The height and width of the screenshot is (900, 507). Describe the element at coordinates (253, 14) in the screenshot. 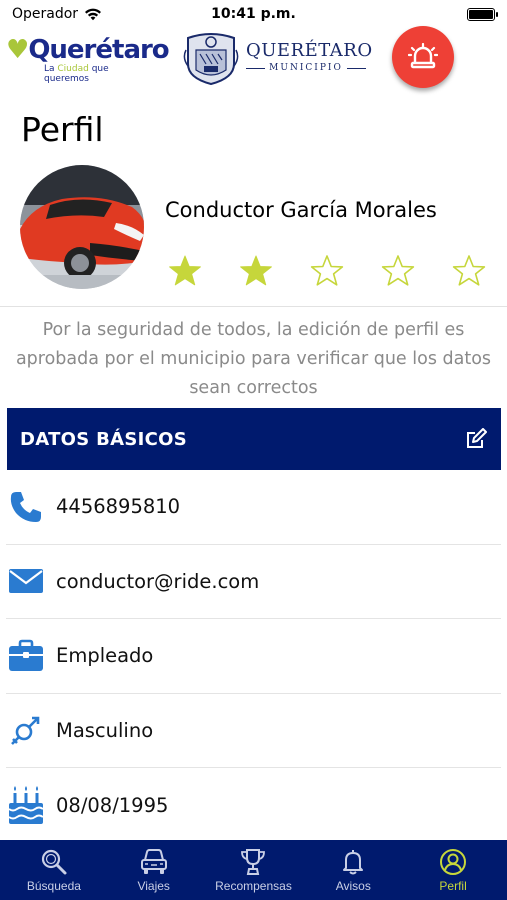

I see `status-bar: Operador 10:41 p.m.` at that location.